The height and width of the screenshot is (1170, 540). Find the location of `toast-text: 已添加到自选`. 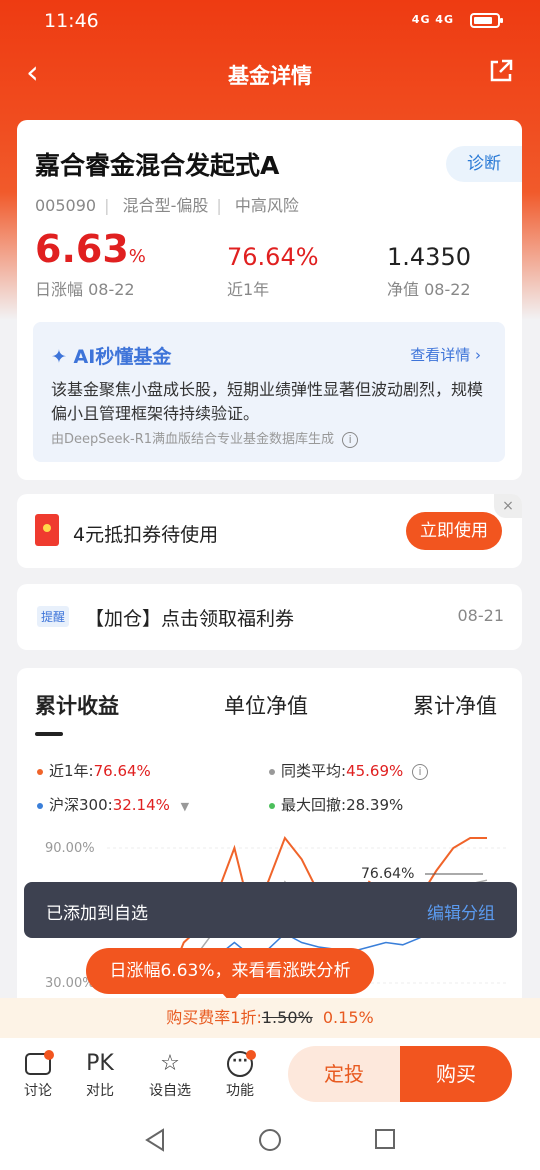

toast-text: 已添加到自选 is located at coordinates (97, 914).